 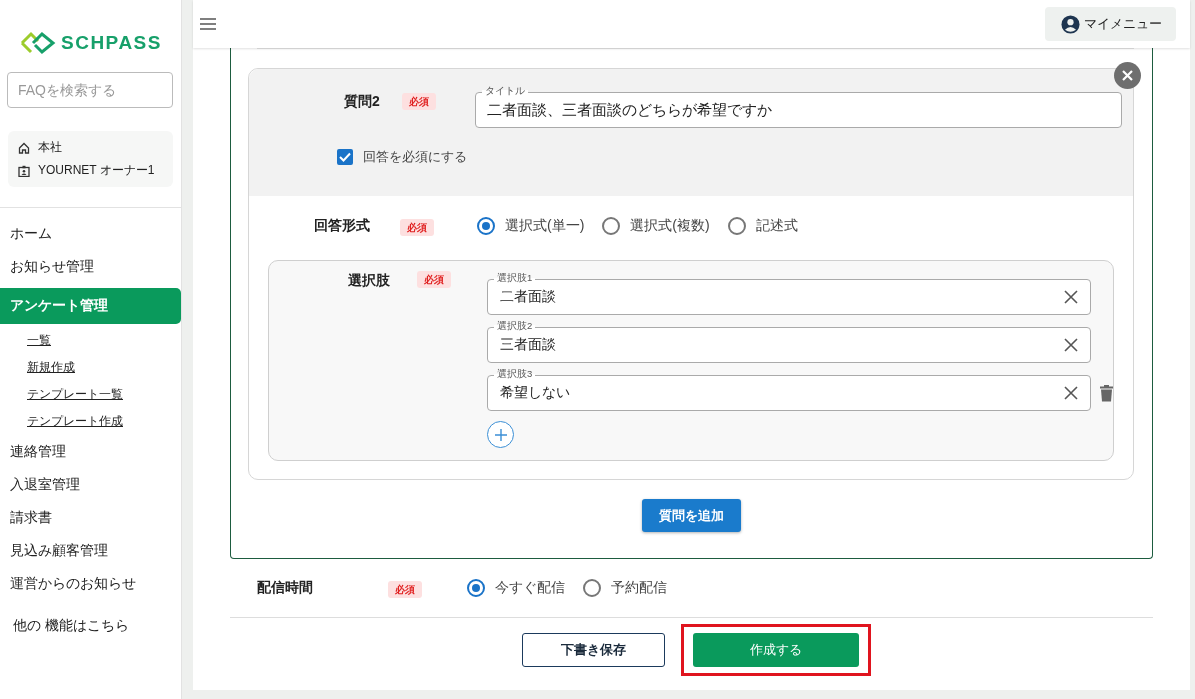 What do you see at coordinates (415, 157) in the screenshot?
I see `checkbox-label: 回答を必須にする` at bounding box center [415, 157].